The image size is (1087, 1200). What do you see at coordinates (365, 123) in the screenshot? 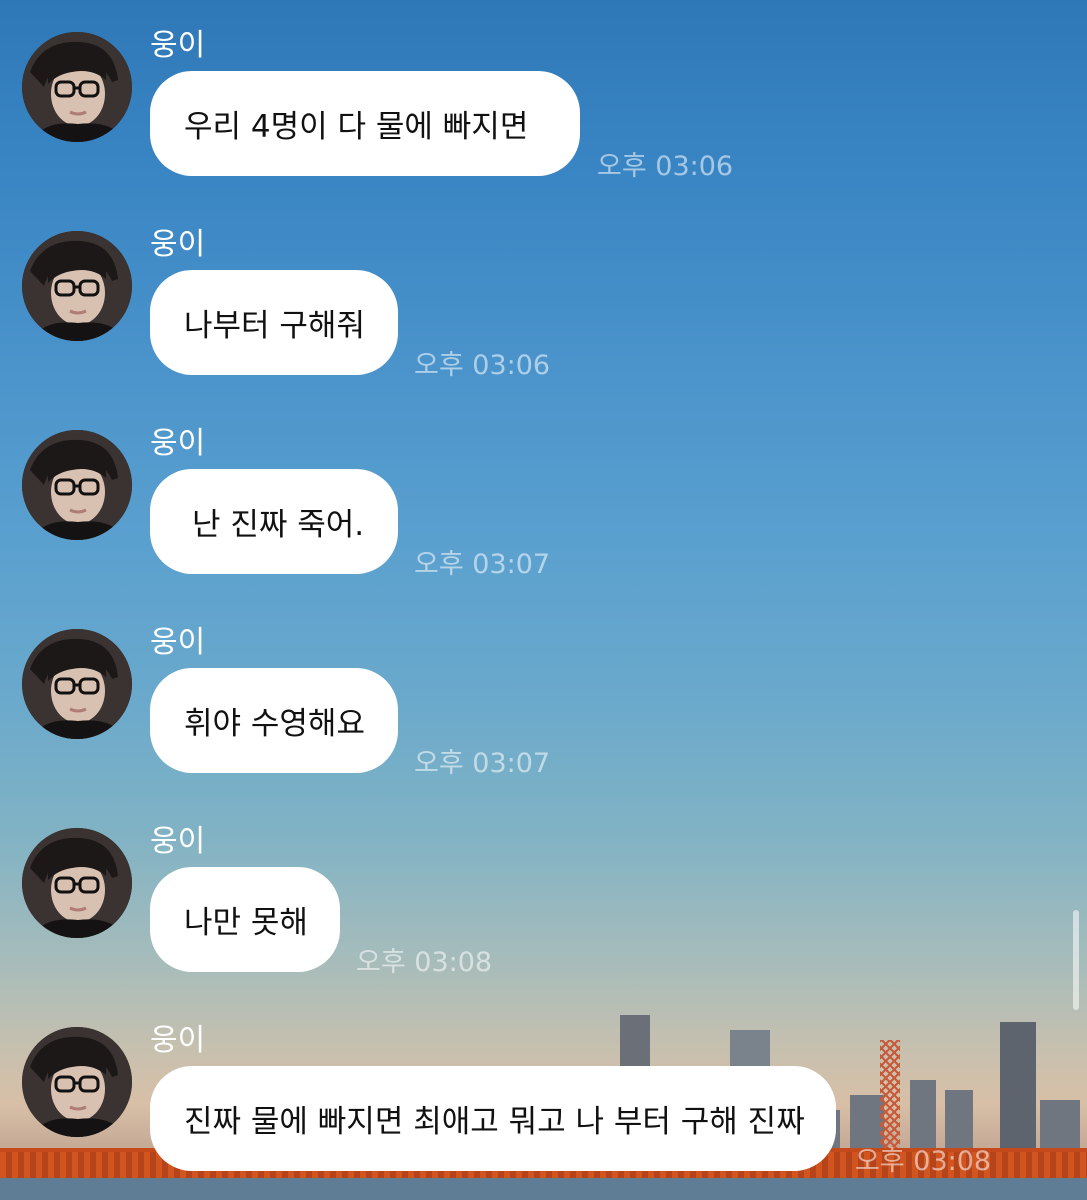
I see `message-bubble: 우리 4명이 다 물에 빠지면` at bounding box center [365, 123].